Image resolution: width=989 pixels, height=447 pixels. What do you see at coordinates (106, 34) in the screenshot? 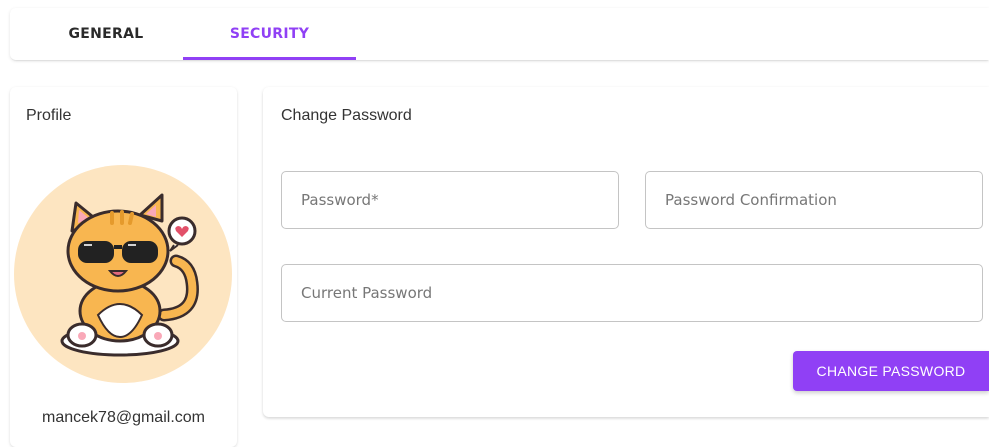
I see `tab-general: GENERAL` at bounding box center [106, 34].